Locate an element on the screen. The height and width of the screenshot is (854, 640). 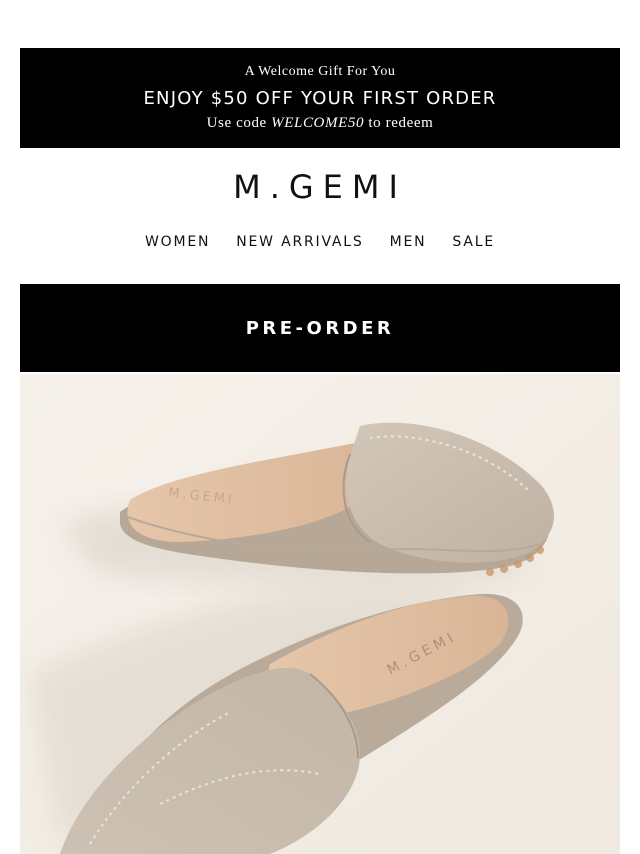
promo-code-line: Use code WELCOME50 to redeem is located at coordinates (320, 123).